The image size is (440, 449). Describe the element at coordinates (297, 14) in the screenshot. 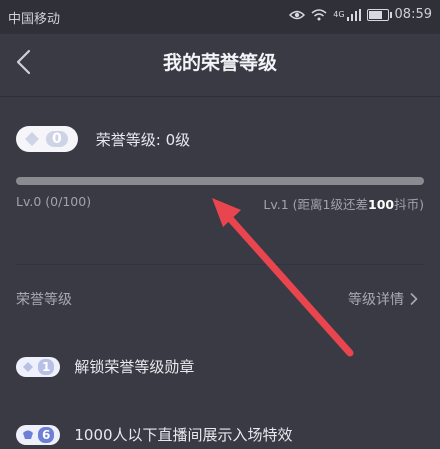

I see `eye-icon` at that location.